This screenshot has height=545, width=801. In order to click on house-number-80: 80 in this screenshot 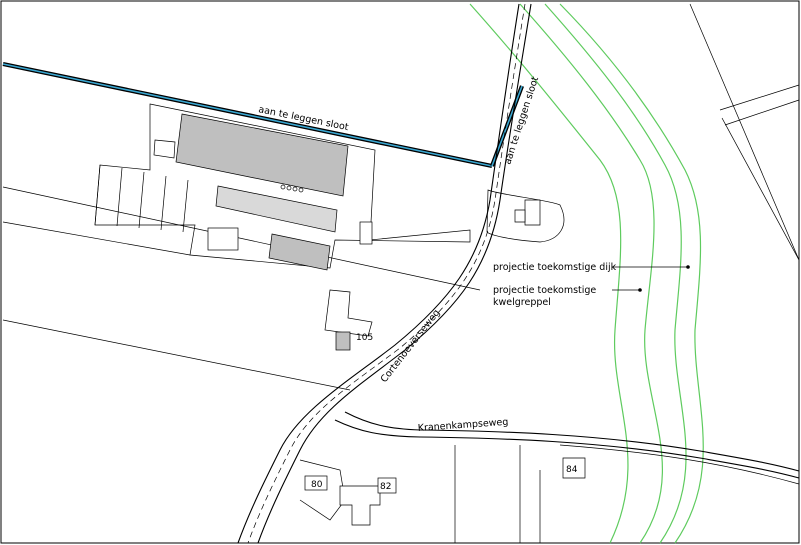, I will do `click(317, 485)`.